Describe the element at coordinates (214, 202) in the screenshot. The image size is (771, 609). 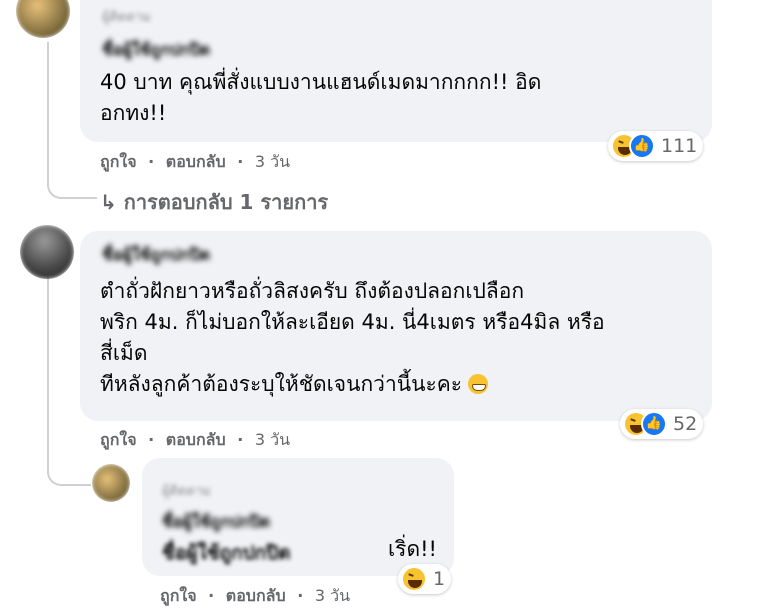
I see `view-more-replies-link: ↳ การตอบกลับ 1 รายการ` at that location.